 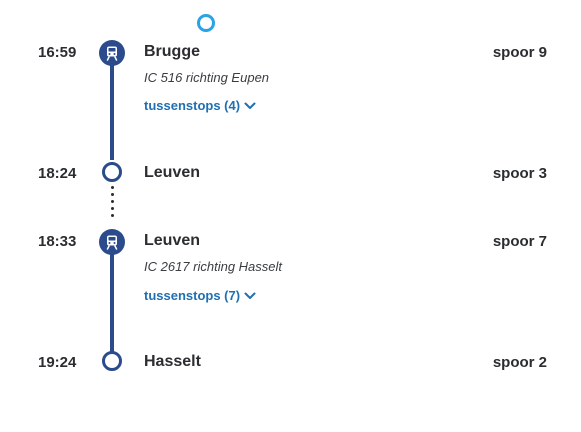 I want to click on train-service: IC 2617 richting Hasselt, so click(x=213, y=266).